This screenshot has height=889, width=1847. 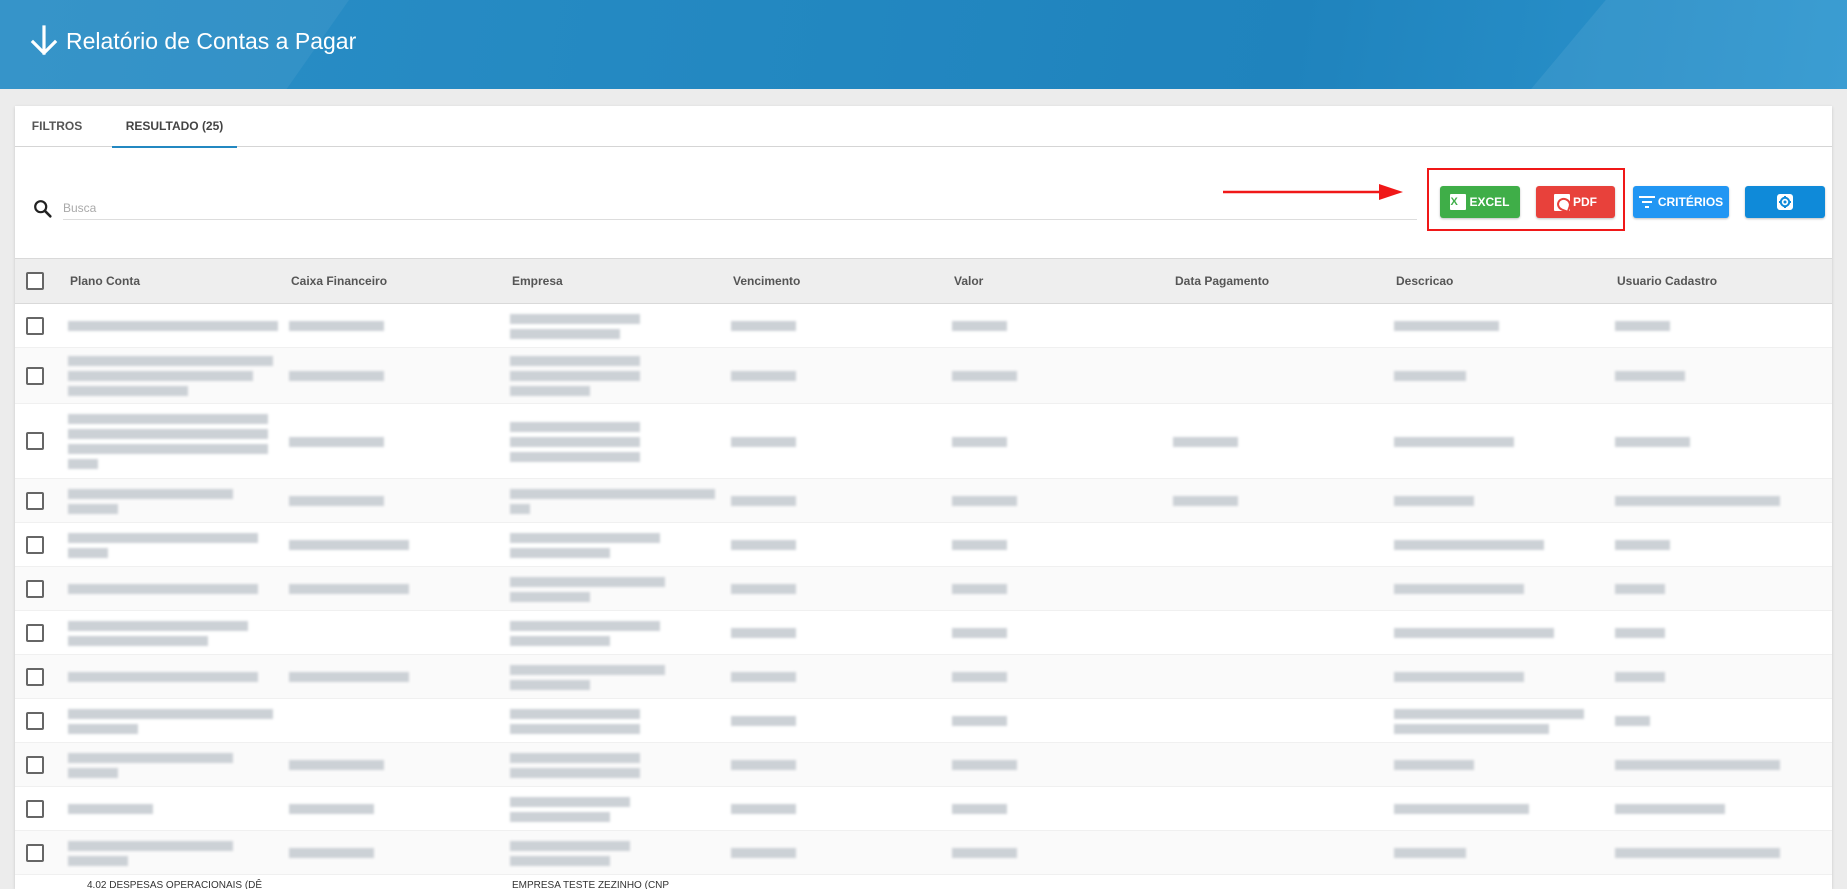 I want to click on column-header-usuario-cadastro: Usuario Cadastro, so click(x=1667, y=281).